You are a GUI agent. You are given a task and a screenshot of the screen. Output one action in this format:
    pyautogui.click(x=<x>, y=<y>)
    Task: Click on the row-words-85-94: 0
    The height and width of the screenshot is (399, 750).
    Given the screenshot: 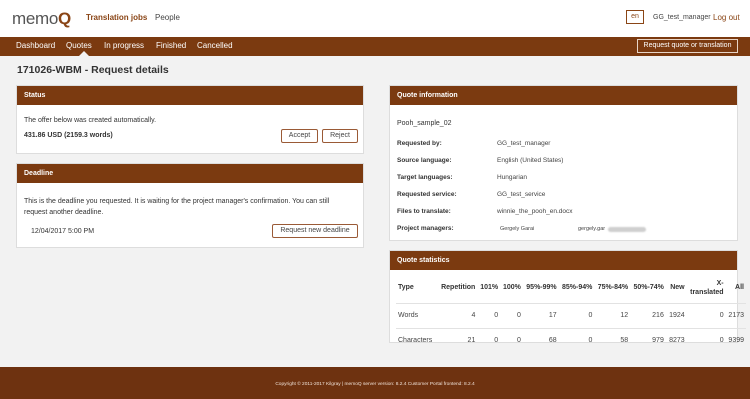 What is the action you would take?
    pyautogui.click(x=576, y=316)
    